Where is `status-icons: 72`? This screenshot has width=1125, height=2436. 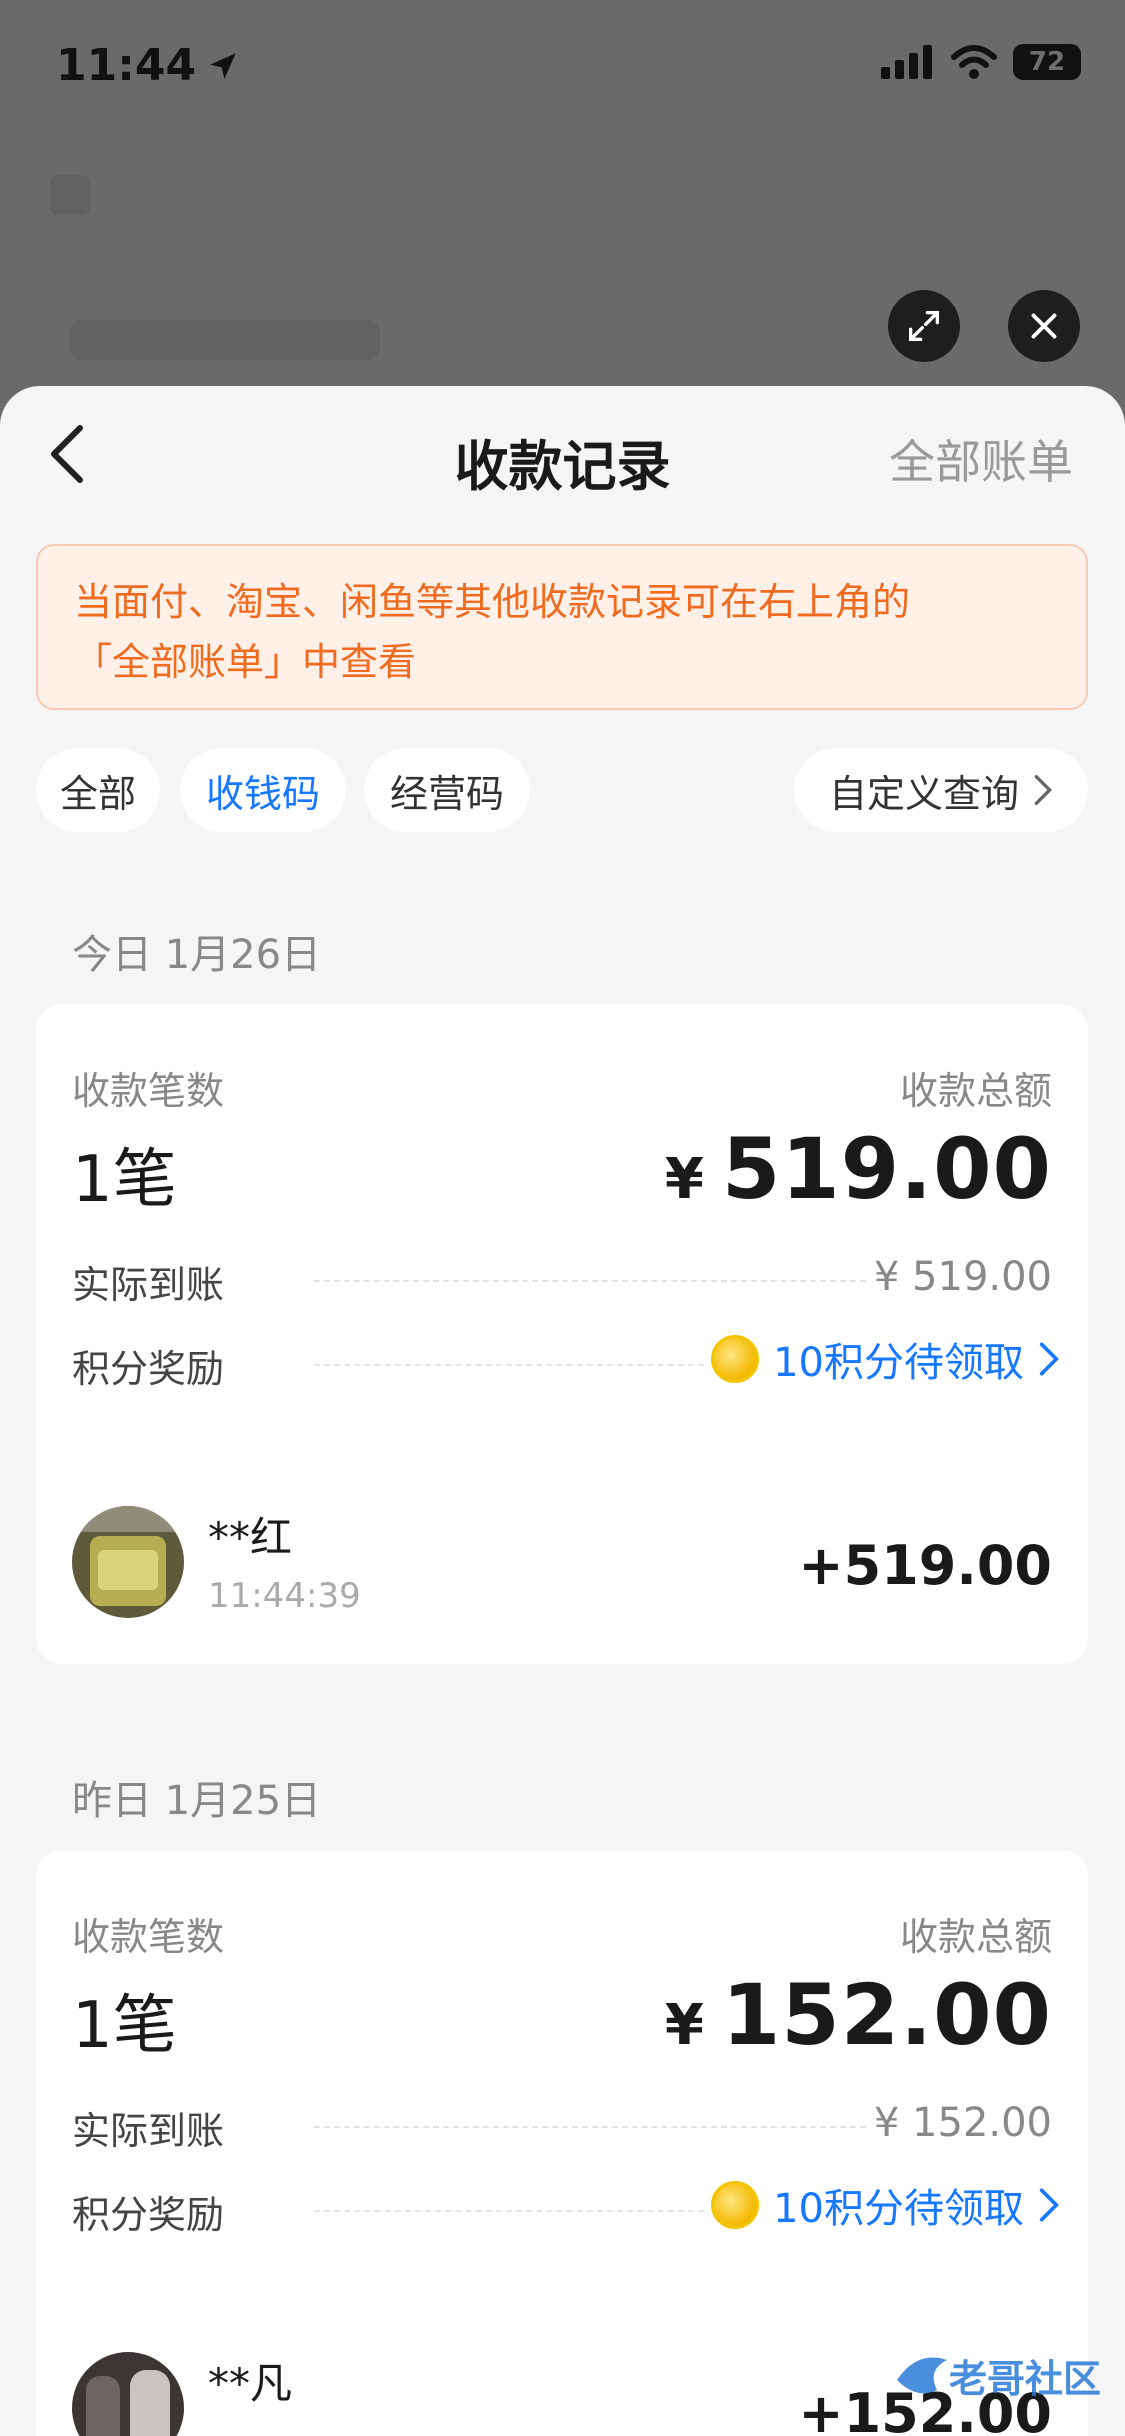
status-icons: 72 is located at coordinates (981, 62).